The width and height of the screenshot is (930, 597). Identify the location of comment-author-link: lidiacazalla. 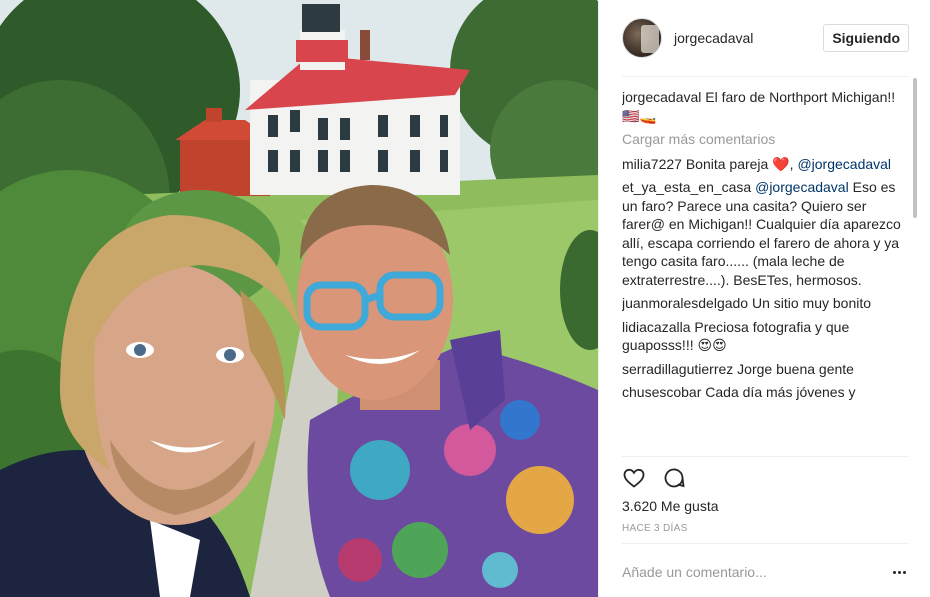
(656, 327).